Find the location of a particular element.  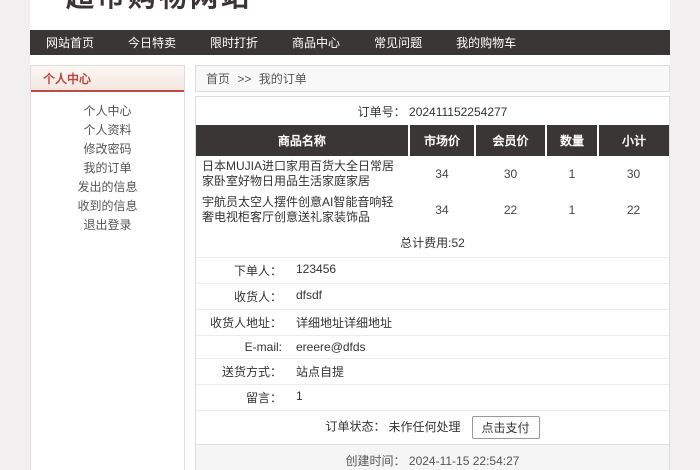

site-logo-strip: 超市购物网站 is located at coordinates (350, 15).